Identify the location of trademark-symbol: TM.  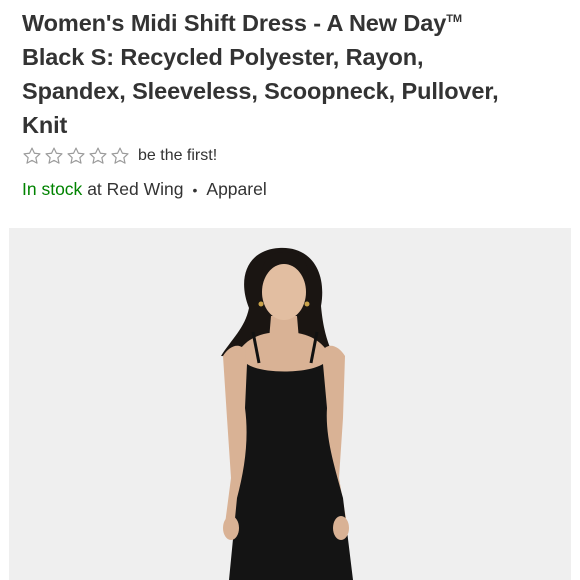
(454, 19).